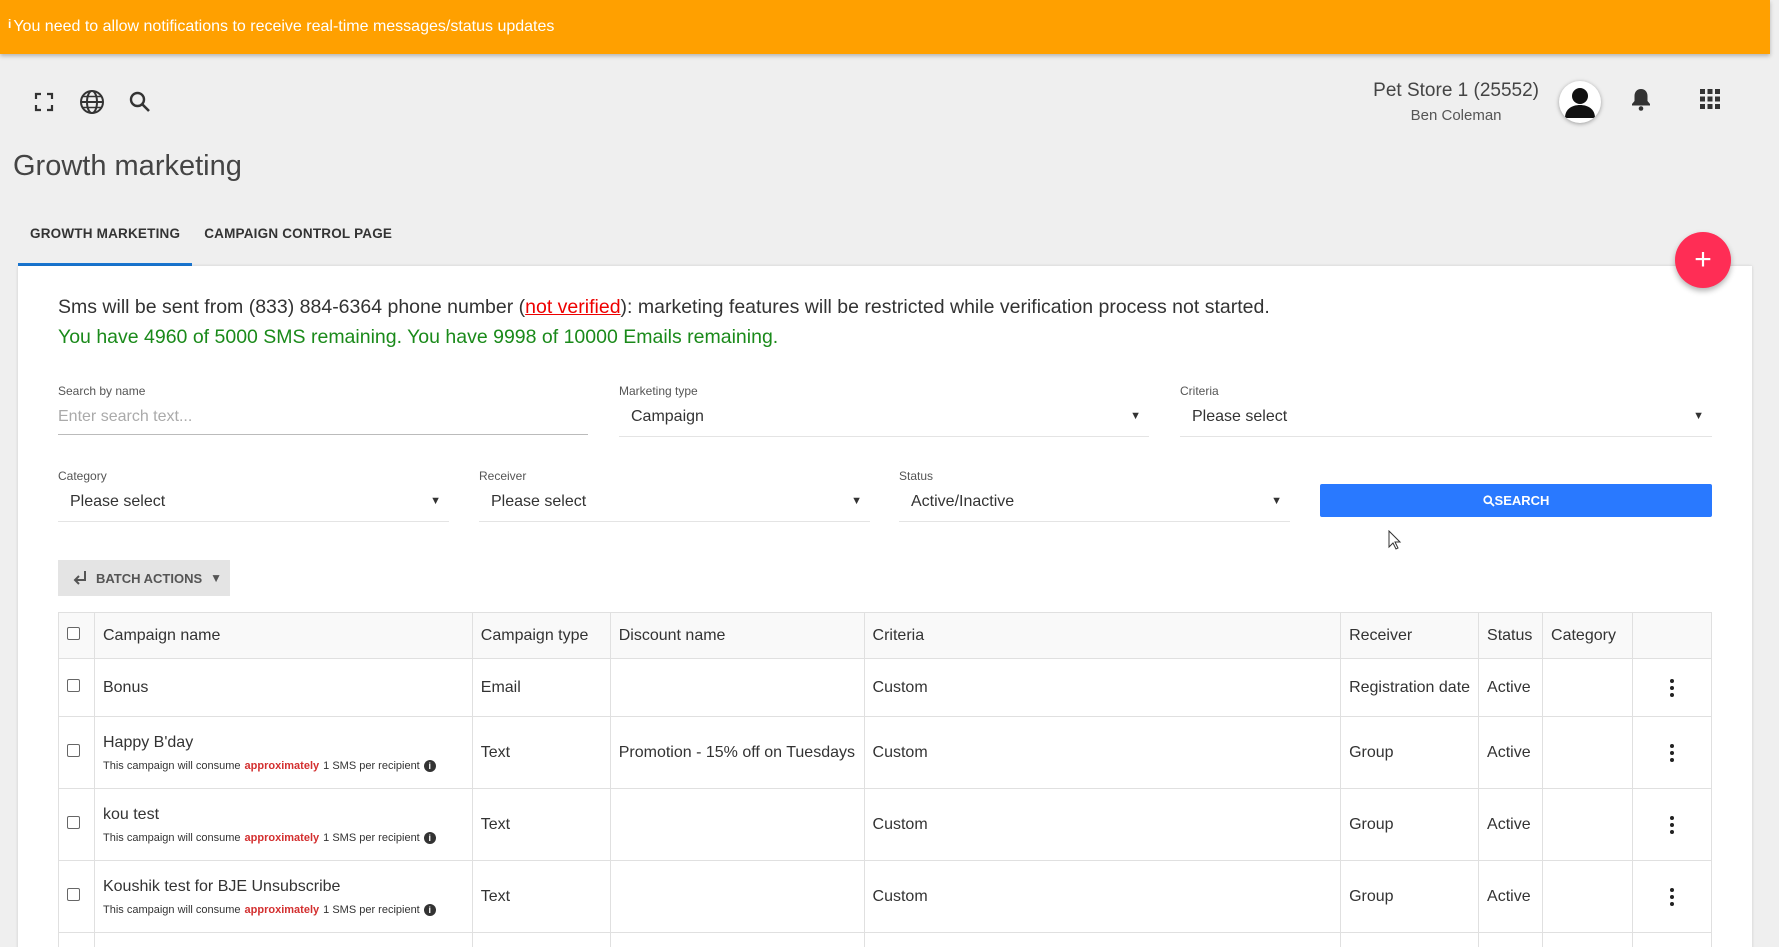 This screenshot has width=1779, height=947. I want to click on store-name: Pet Store 1 (25552), so click(1456, 90).